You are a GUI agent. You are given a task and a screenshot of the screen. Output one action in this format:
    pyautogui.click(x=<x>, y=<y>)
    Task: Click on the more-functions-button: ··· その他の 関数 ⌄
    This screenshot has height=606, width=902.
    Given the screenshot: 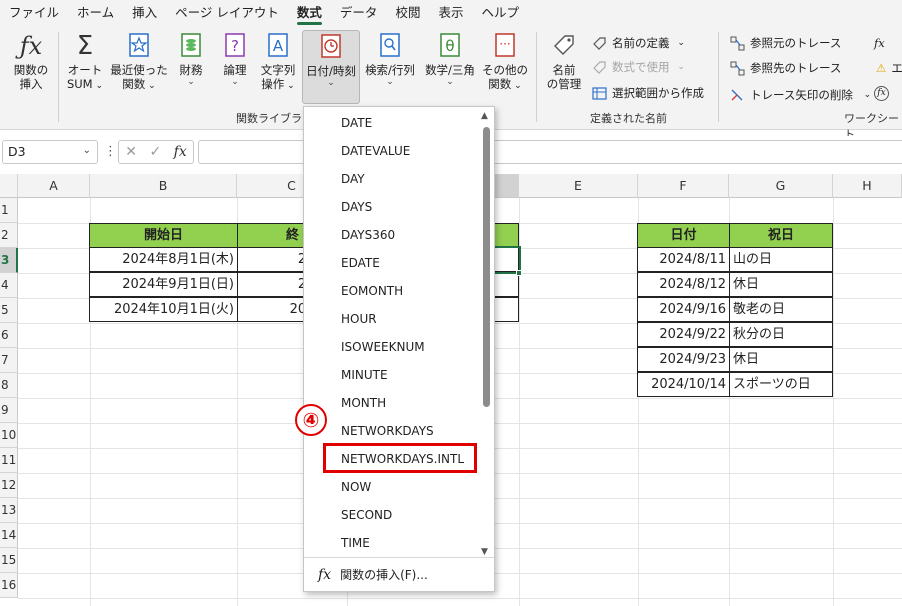 What is the action you would take?
    pyautogui.click(x=505, y=62)
    